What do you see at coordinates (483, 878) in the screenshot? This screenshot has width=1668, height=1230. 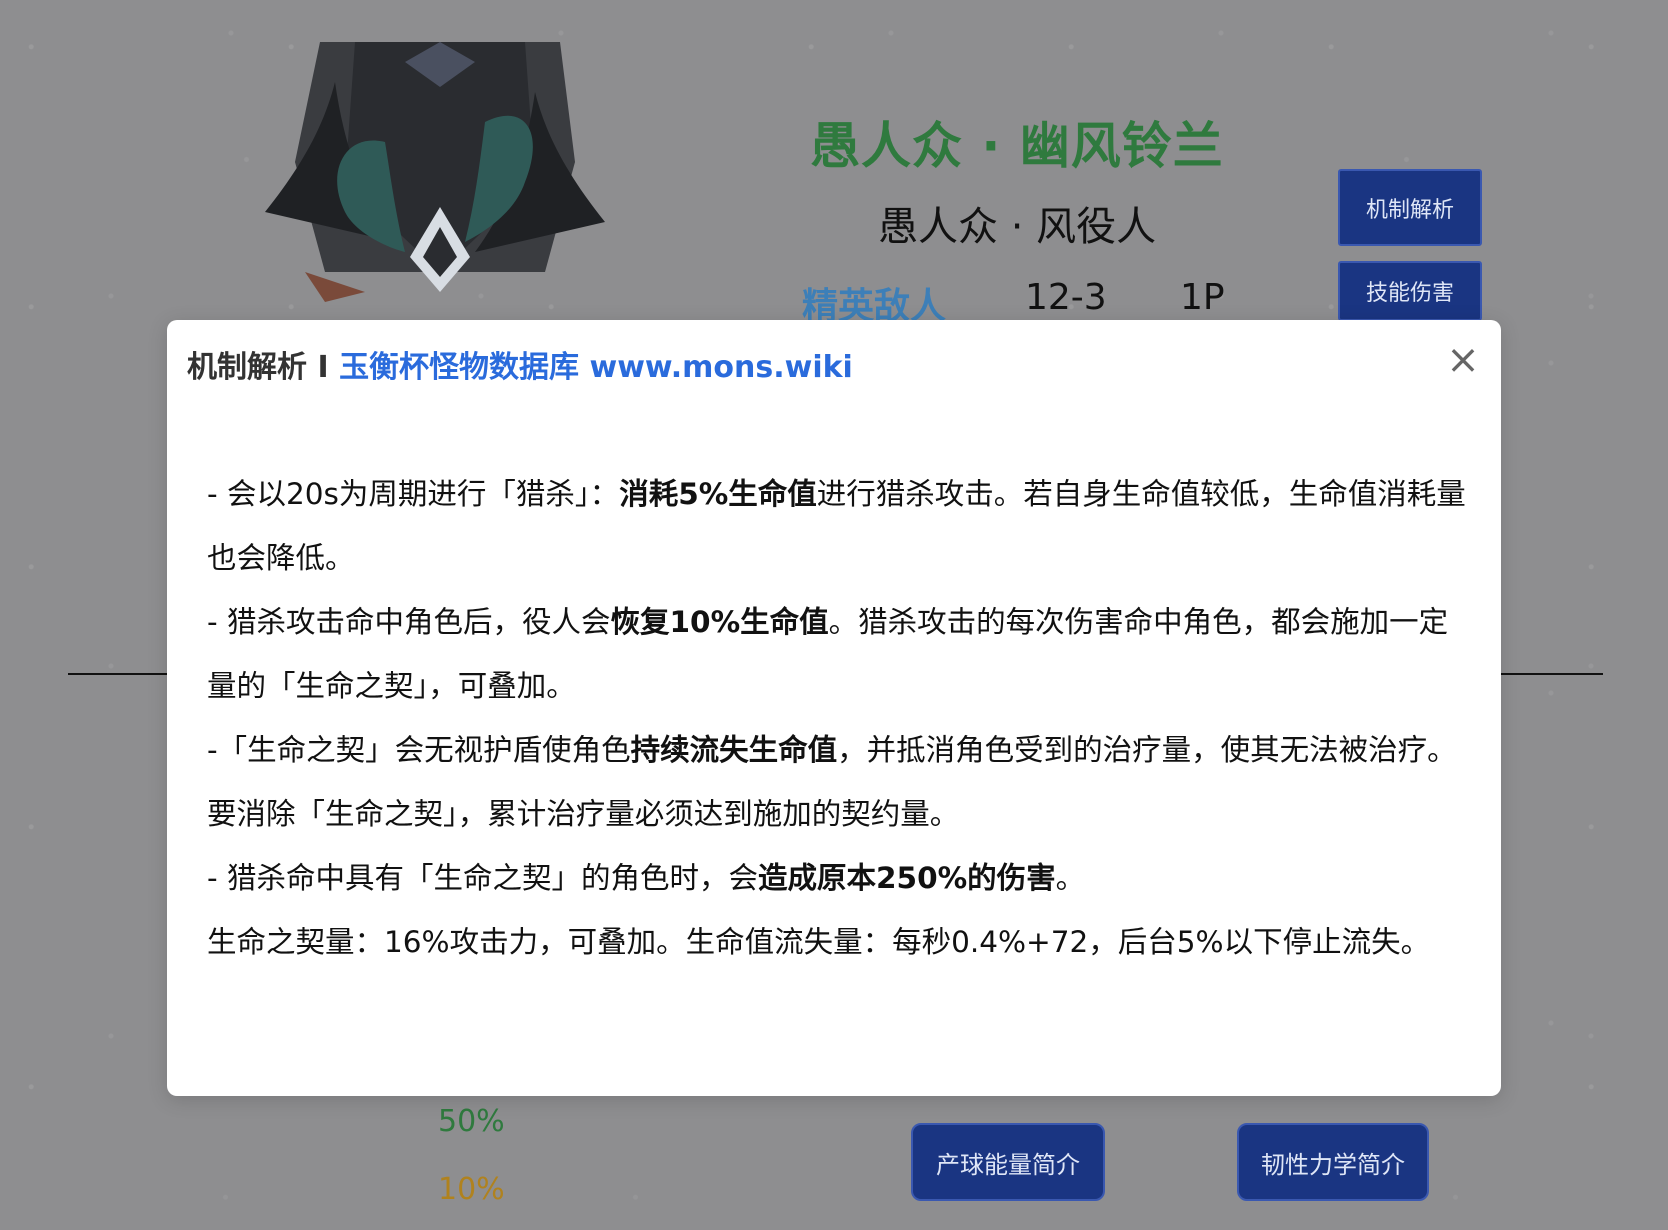 I see `text-run: - 猎杀命中具有「生命之契」的角色时，会` at bounding box center [483, 878].